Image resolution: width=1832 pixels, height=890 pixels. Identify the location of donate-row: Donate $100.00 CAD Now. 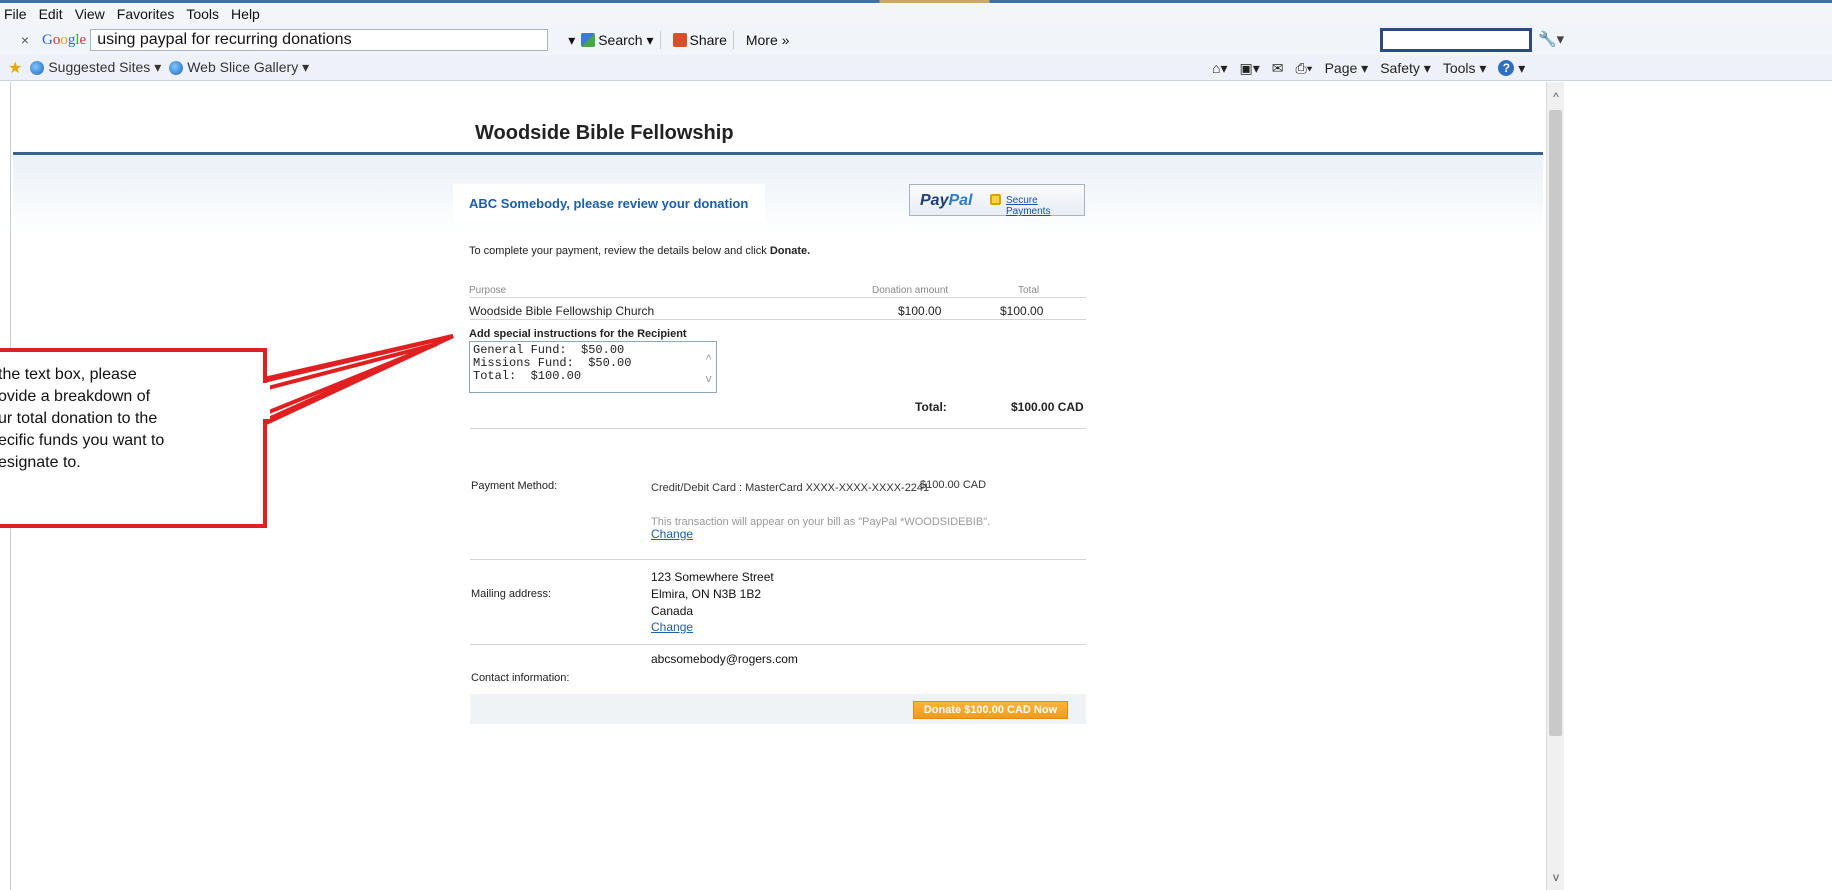
(778, 709).